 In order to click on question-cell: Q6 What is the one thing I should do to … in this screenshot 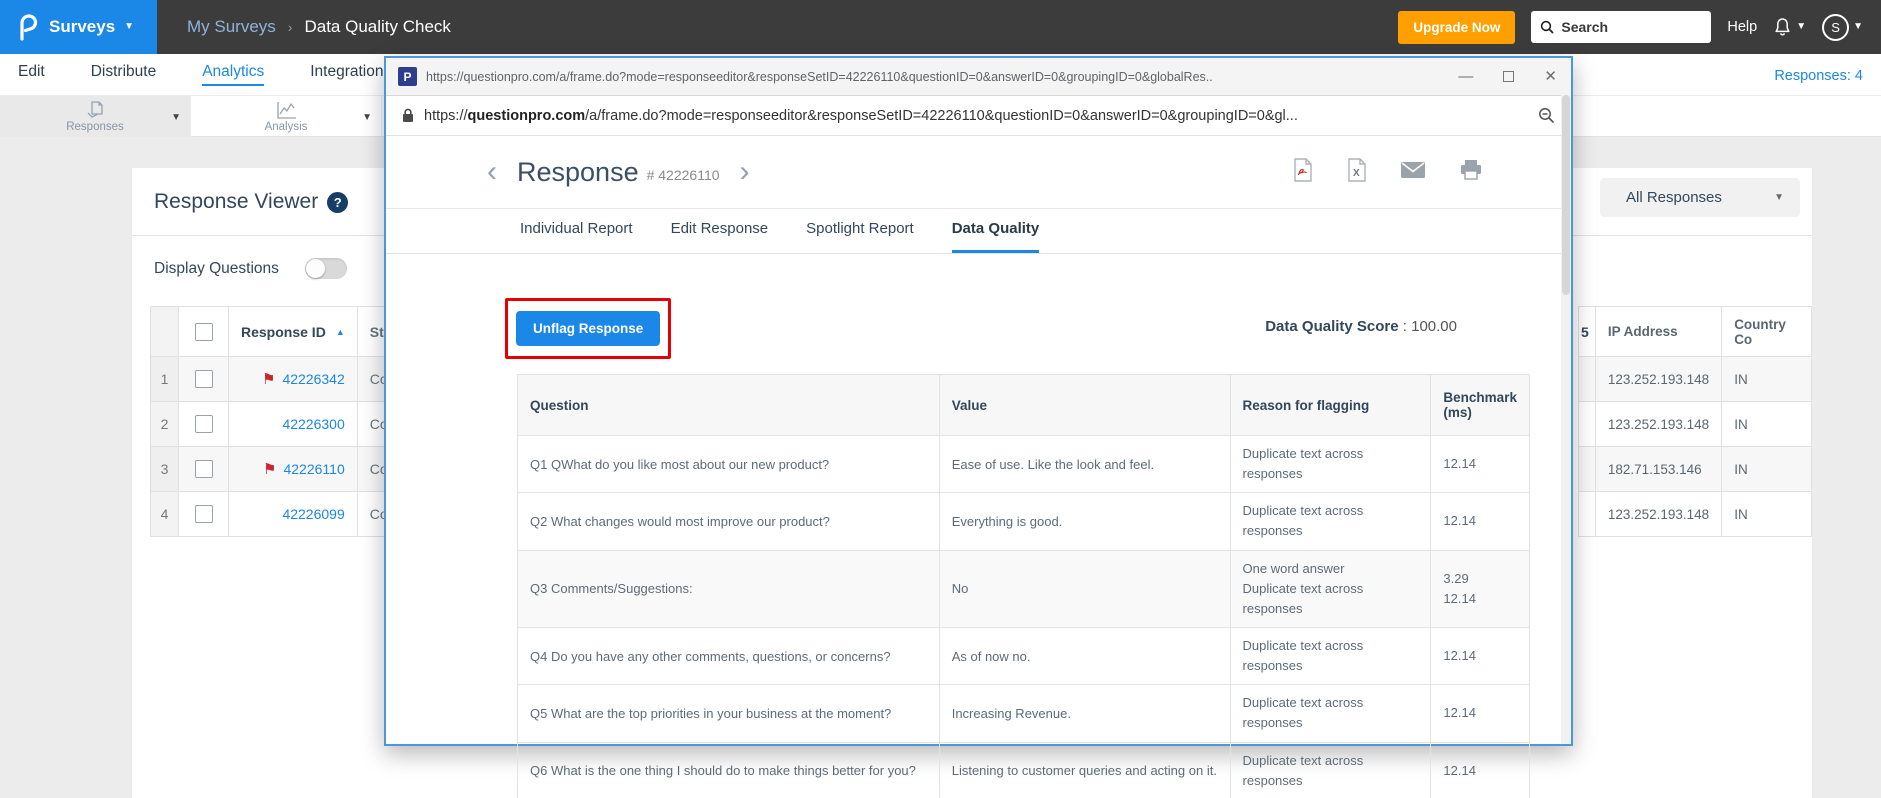, I will do `click(728, 769)`.